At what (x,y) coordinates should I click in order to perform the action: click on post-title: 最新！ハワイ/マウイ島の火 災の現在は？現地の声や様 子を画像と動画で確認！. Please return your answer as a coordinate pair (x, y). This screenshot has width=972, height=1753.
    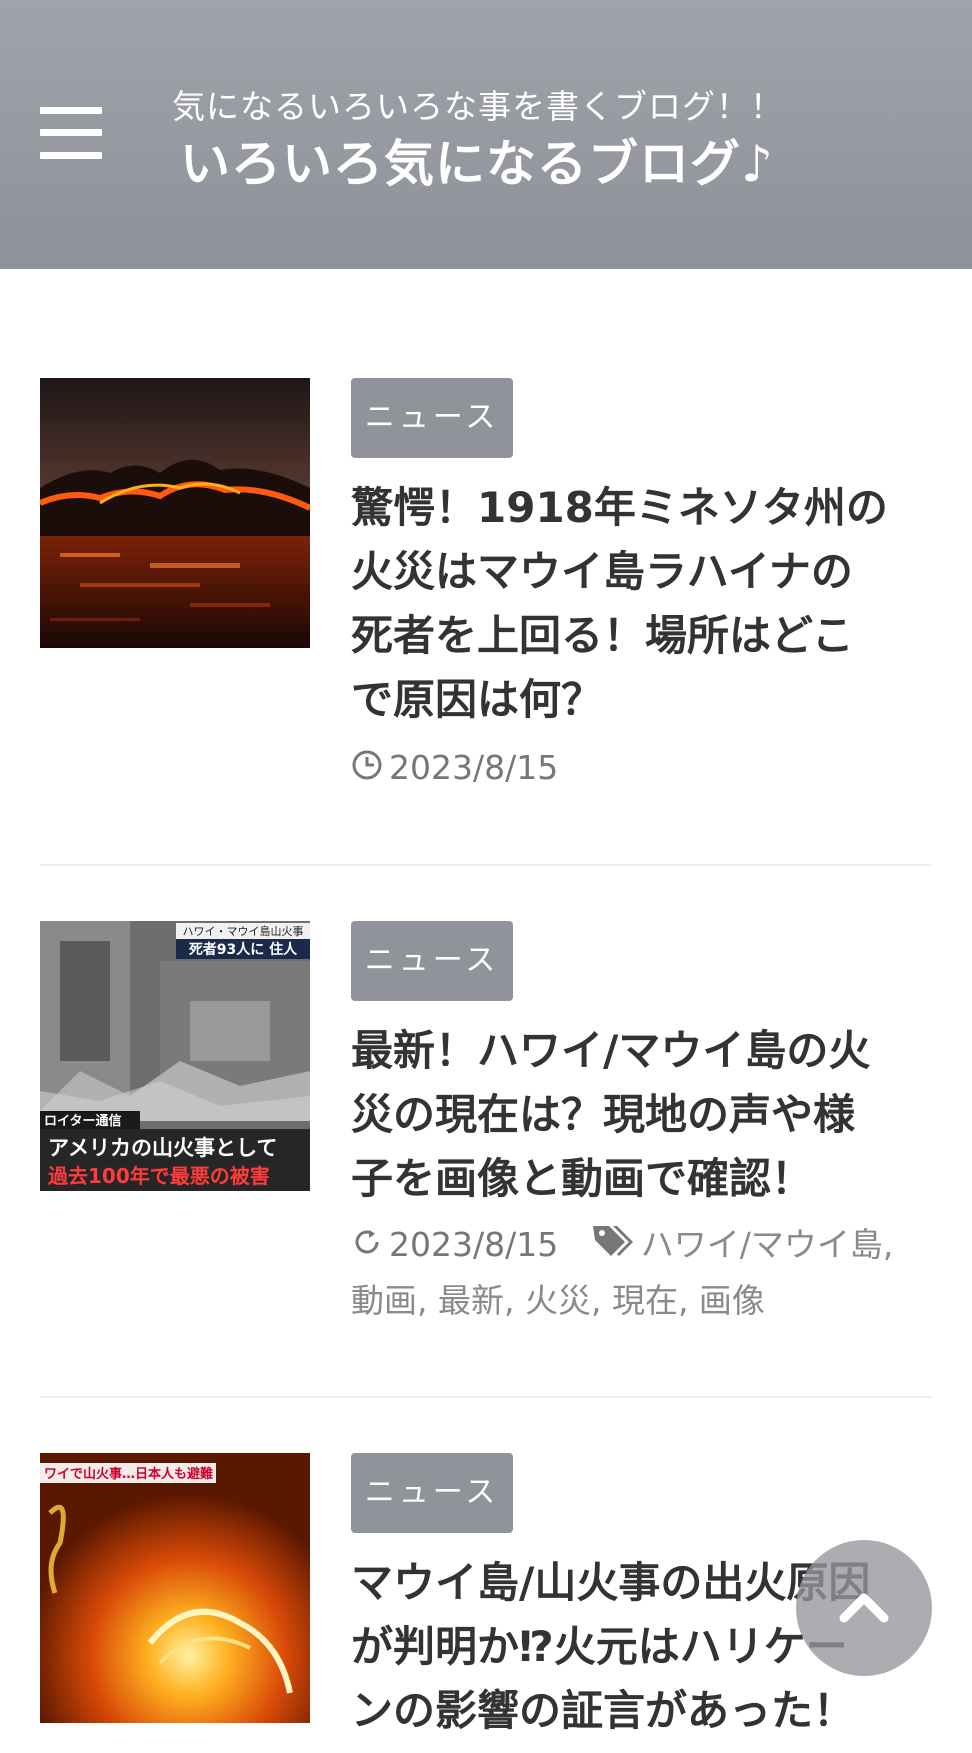
    Looking at the image, I should click on (641, 1115).